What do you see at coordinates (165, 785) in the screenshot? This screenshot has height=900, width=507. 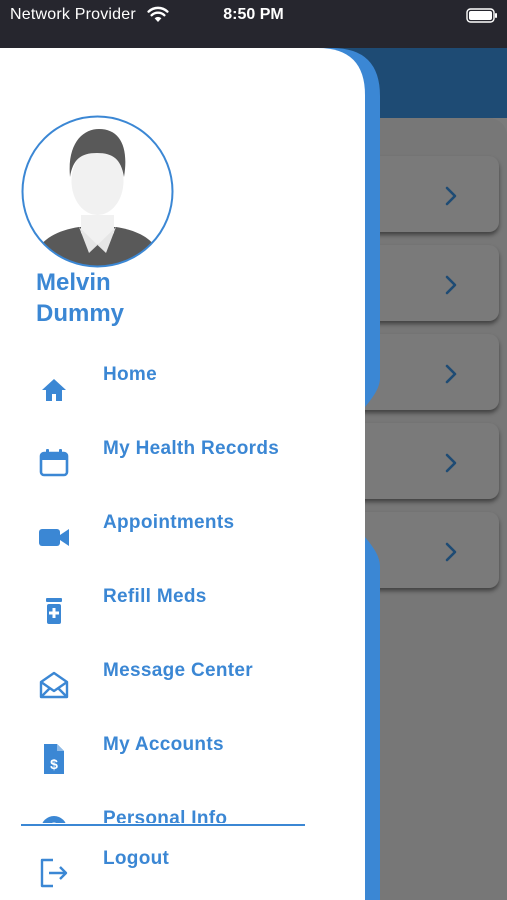 I see `menu-scroll-clip: Personal Info` at bounding box center [165, 785].